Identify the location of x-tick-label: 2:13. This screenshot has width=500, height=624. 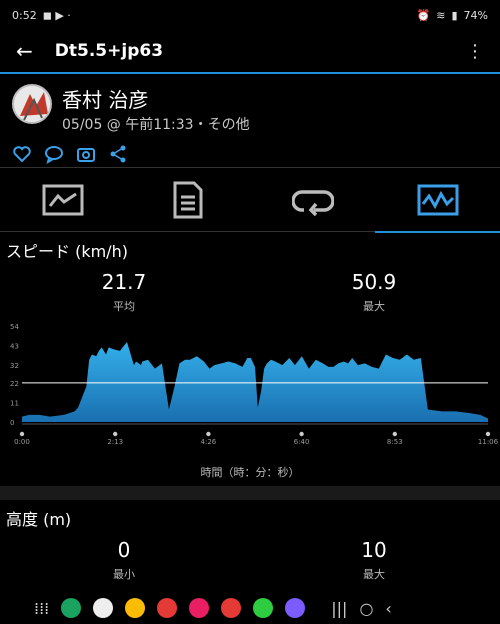
(115, 442).